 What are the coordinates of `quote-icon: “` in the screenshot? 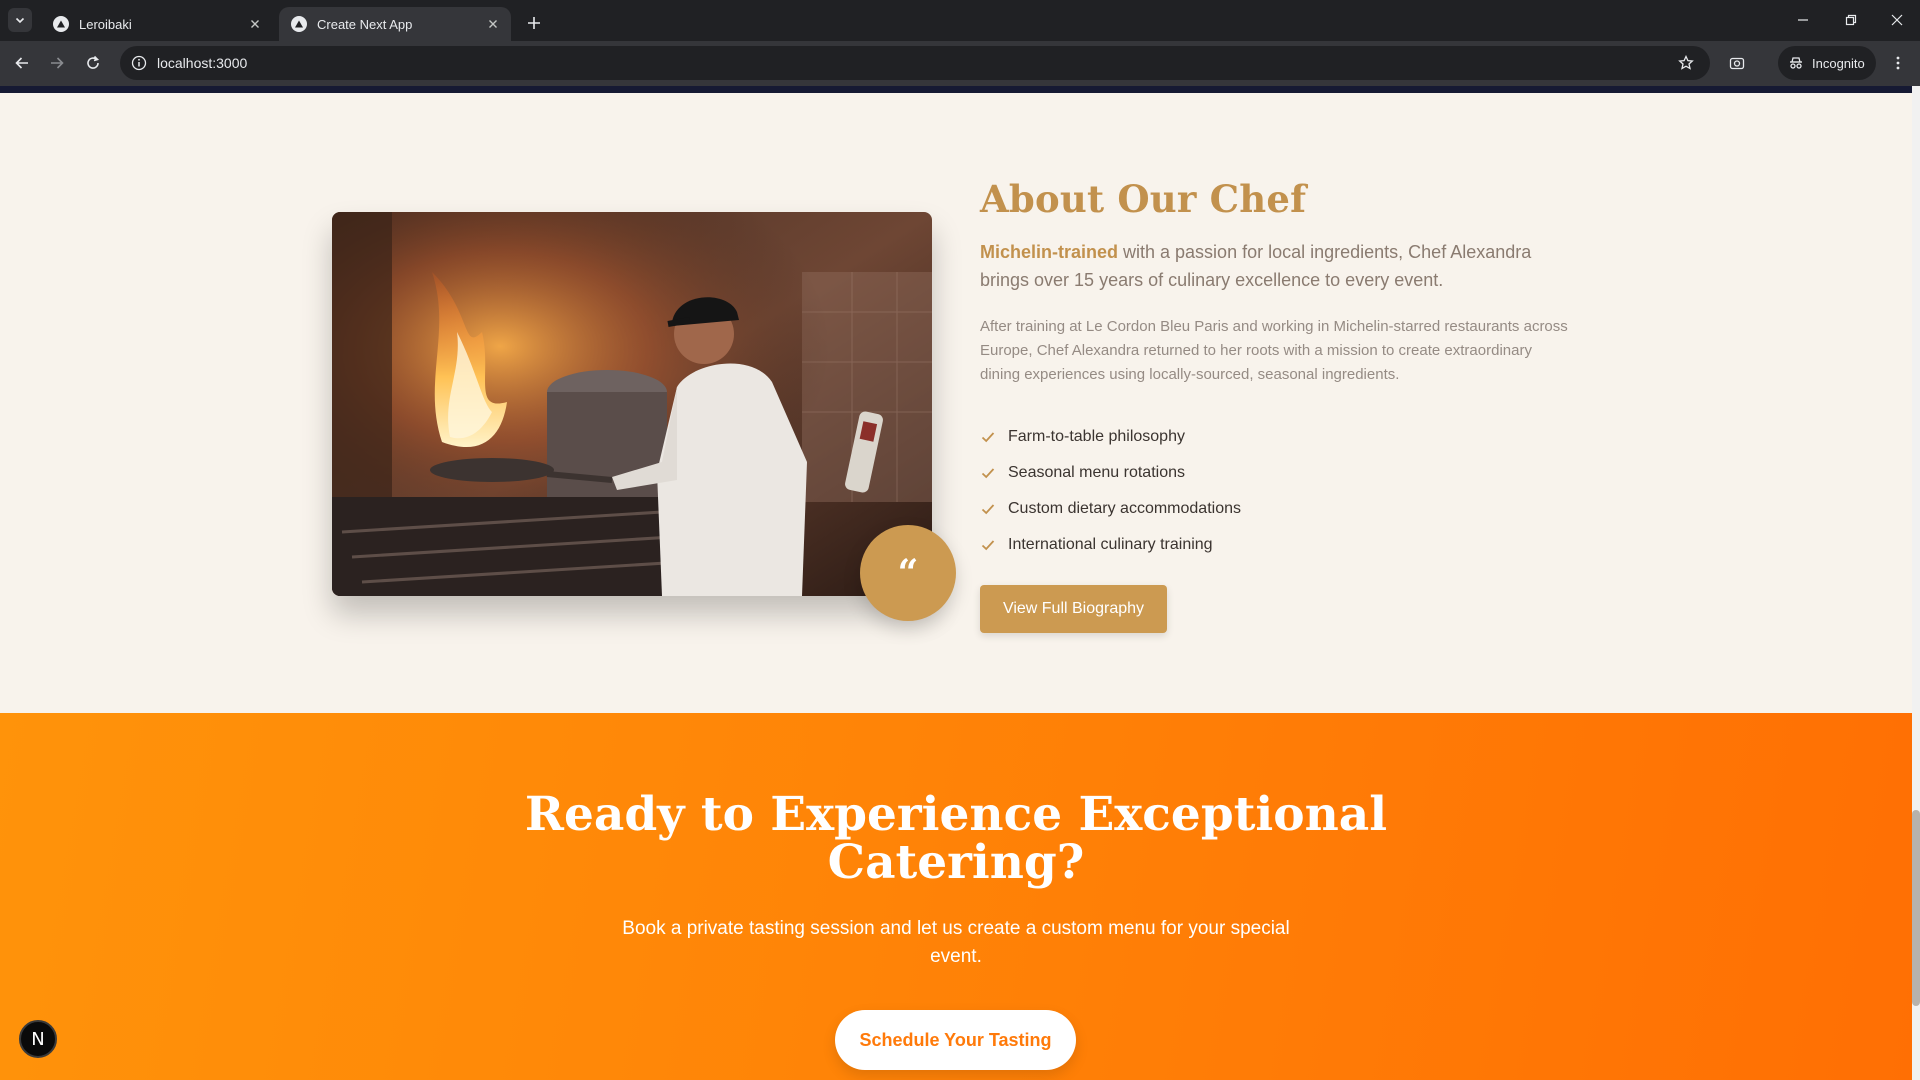 It's located at (908, 573).